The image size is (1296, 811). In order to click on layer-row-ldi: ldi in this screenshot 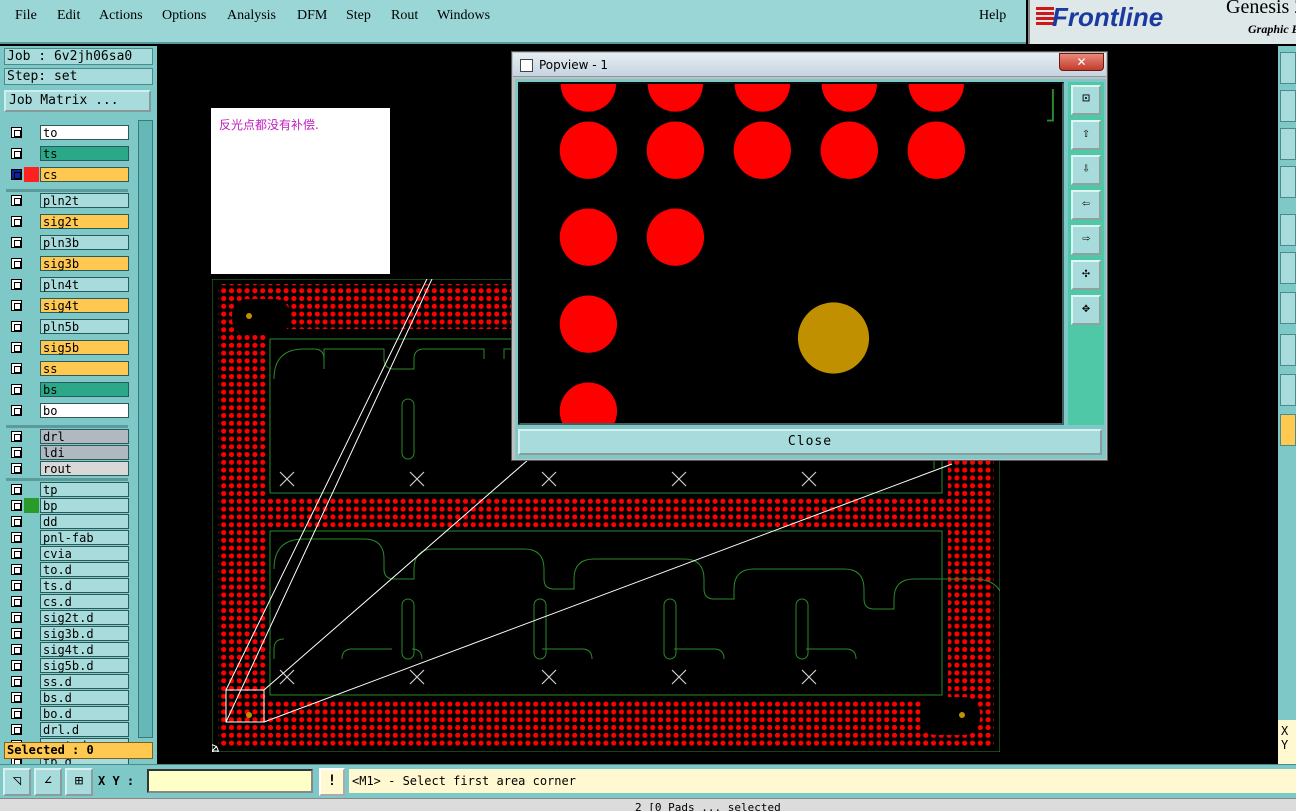, I will do `click(67, 452)`.